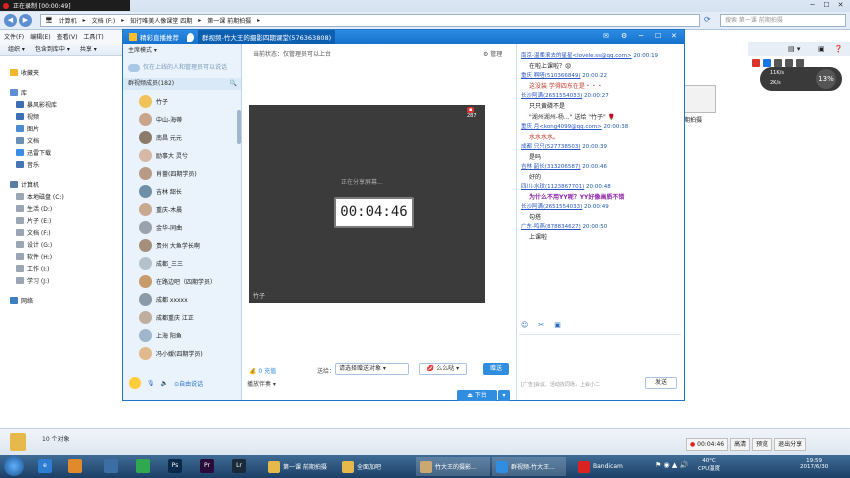  Describe the element at coordinates (624, 36) in the screenshot. I see `settings-gear-icon: ⚙` at that location.